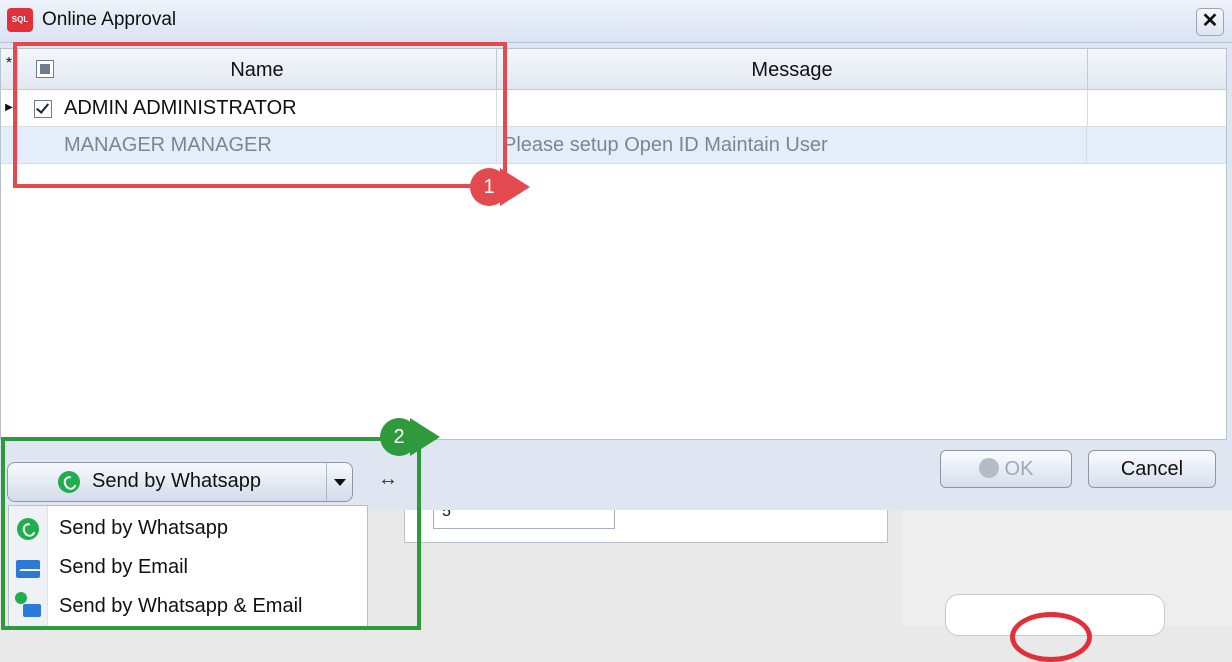 This screenshot has height=662, width=1232. I want to click on background-logo-ring, so click(1051, 637).